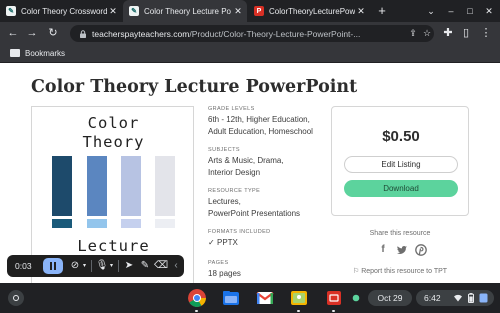  Describe the element at coordinates (432, 298) in the screenshot. I see `clock-time: 6:42` at that location.